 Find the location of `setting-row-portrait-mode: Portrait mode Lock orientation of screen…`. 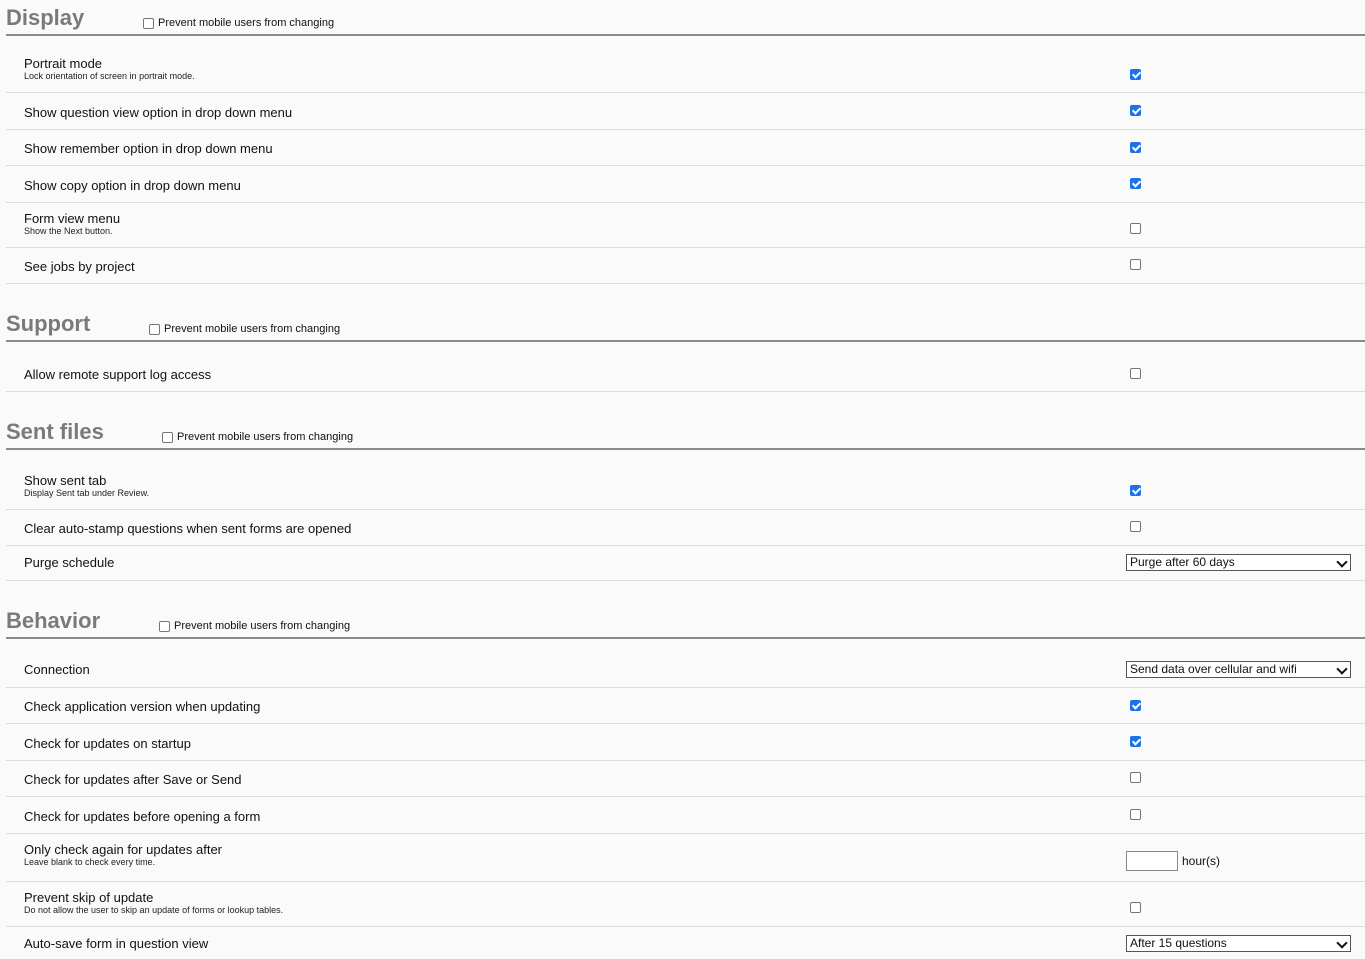

setting-row-portrait-mode: Portrait mode Lock orientation of screen… is located at coordinates (685, 64).